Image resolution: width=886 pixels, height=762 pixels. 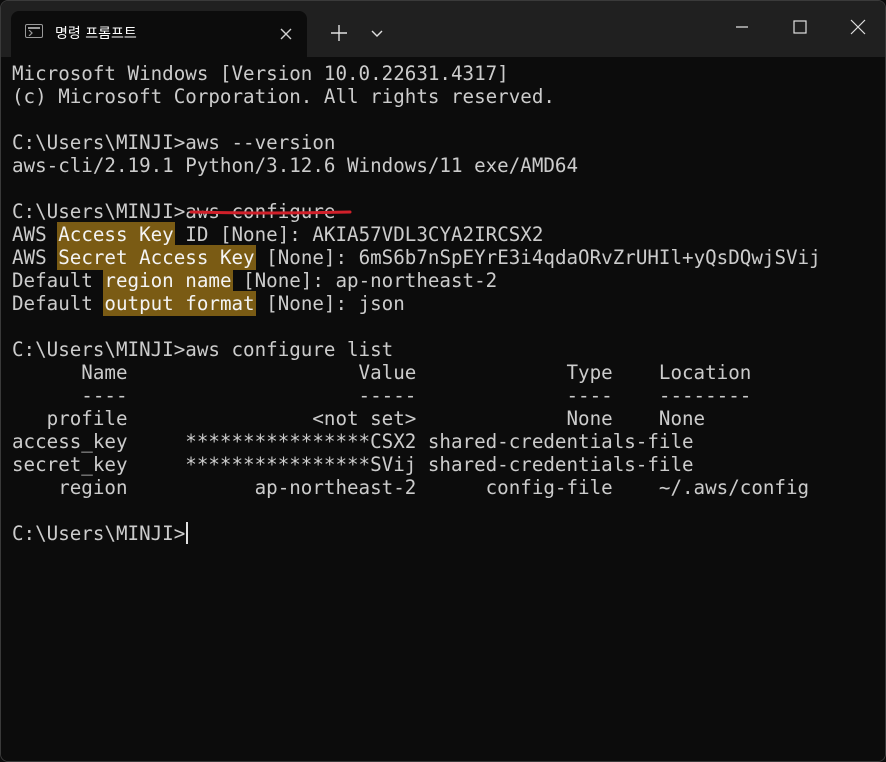 What do you see at coordinates (34, 31) in the screenshot?
I see `terminal-icon` at bounding box center [34, 31].